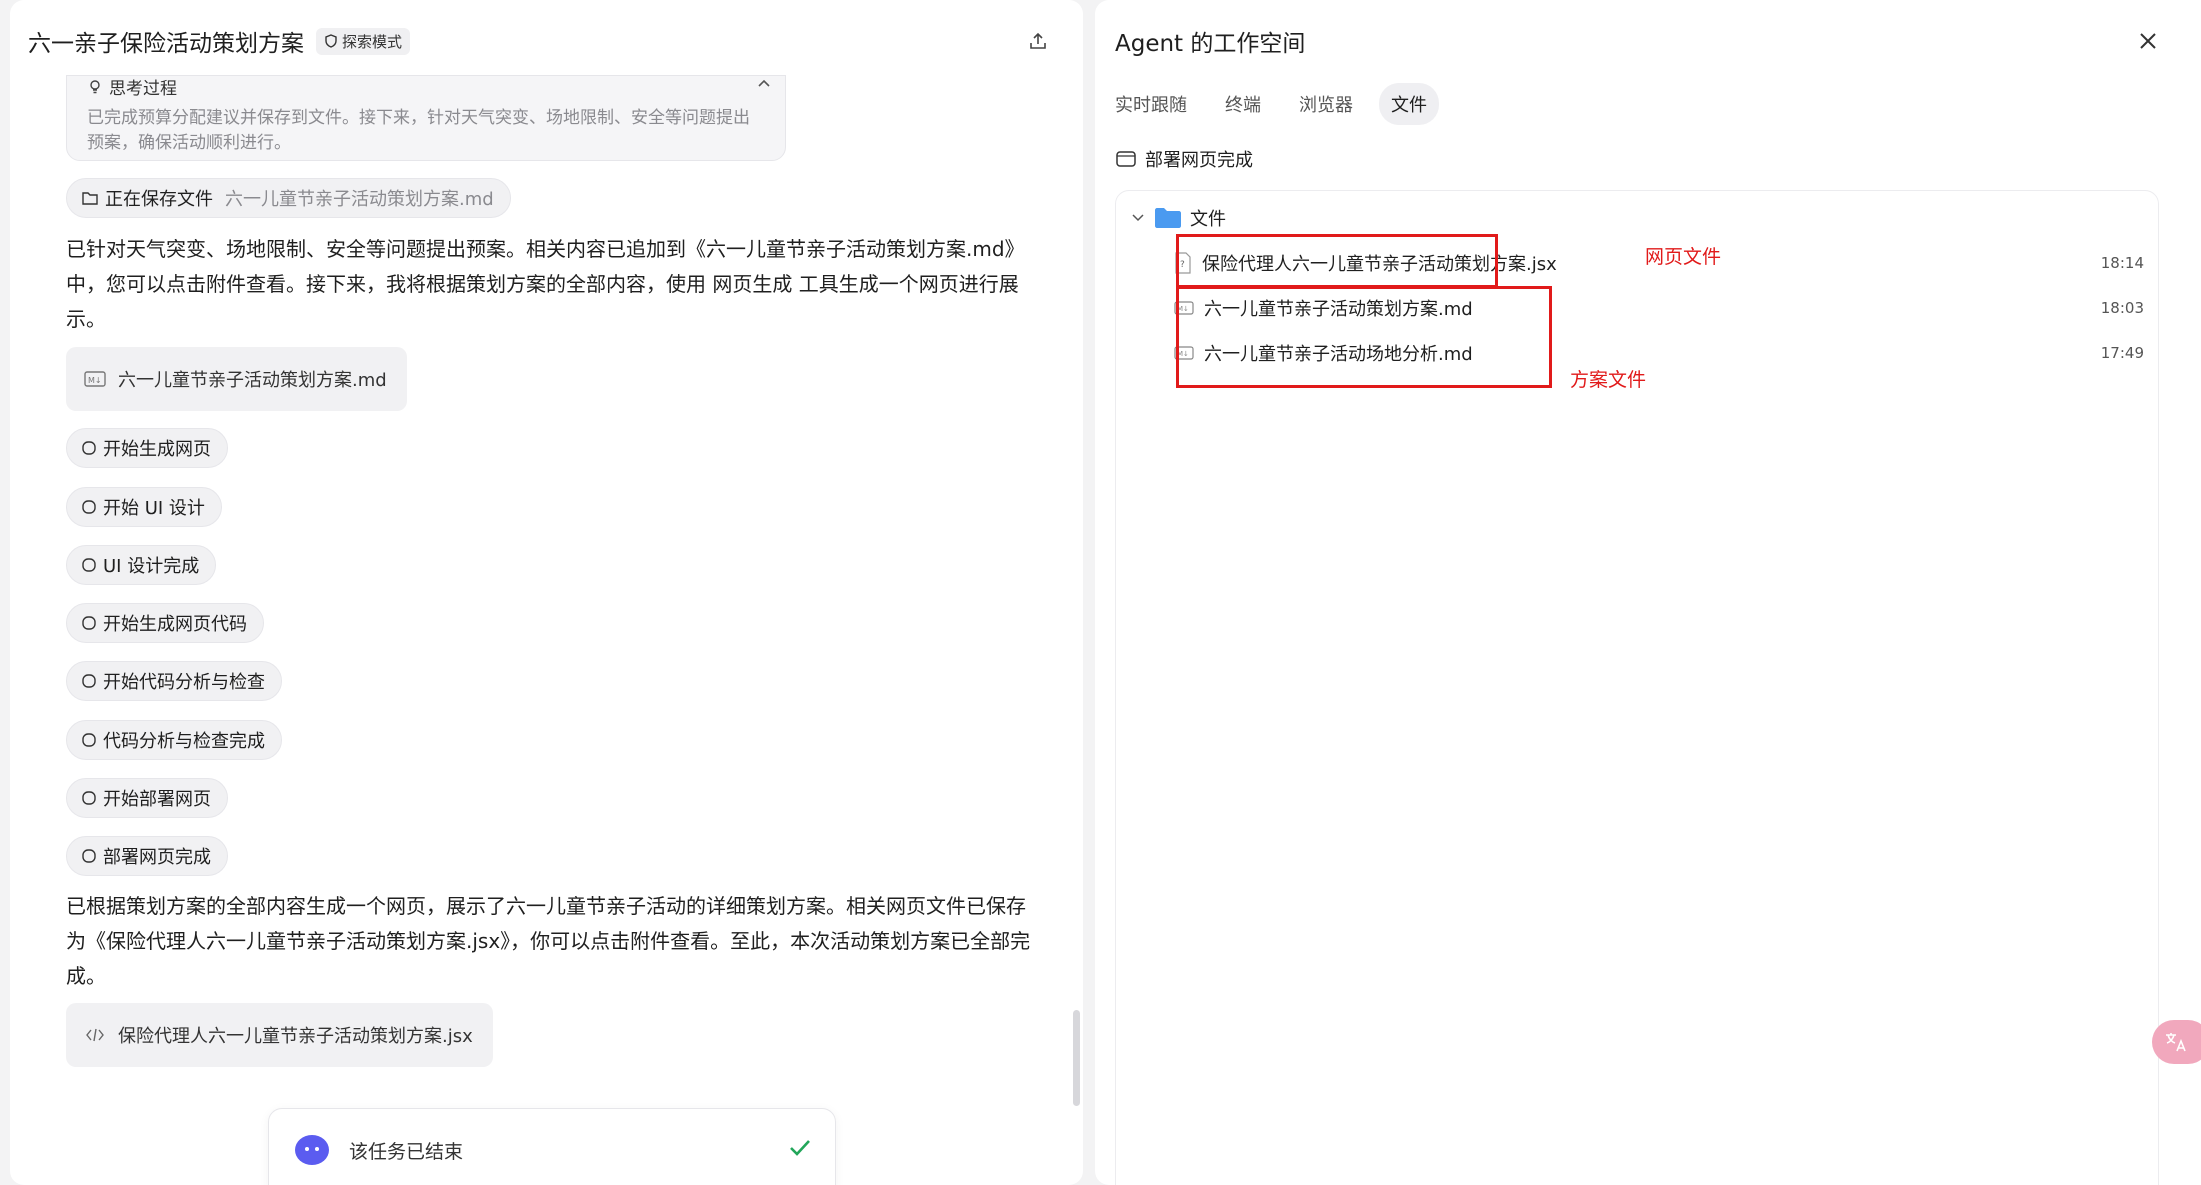 The height and width of the screenshot is (1185, 2201). What do you see at coordinates (252, 380) in the screenshot?
I see `attachment-md-name: 六一儿童节亲子活动策划方案.md` at bounding box center [252, 380].